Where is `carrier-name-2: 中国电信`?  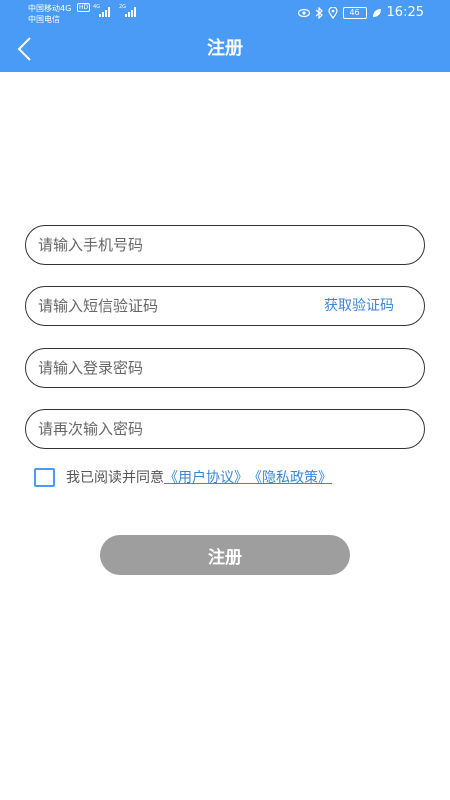
carrier-name-2: 中国电信 is located at coordinates (44, 19).